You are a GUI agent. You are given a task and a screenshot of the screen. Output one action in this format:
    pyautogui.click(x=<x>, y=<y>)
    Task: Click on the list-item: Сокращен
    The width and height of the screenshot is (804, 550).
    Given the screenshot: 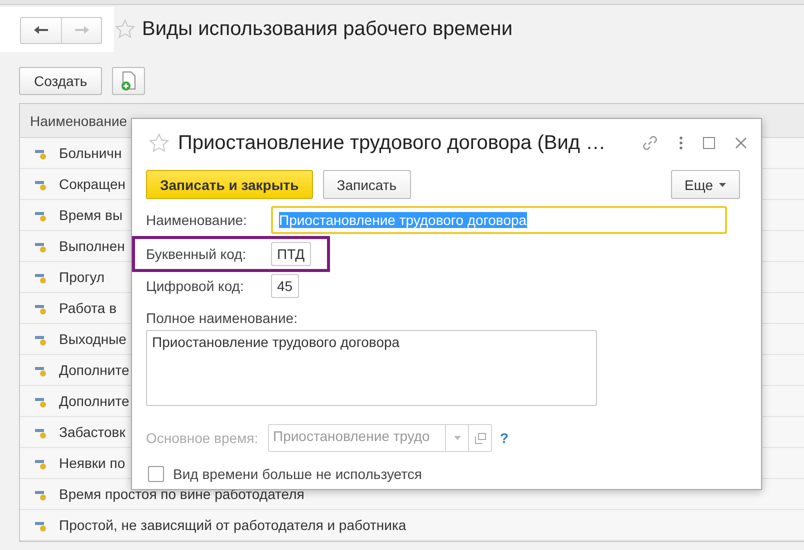 What is the action you would take?
    pyautogui.click(x=92, y=184)
    